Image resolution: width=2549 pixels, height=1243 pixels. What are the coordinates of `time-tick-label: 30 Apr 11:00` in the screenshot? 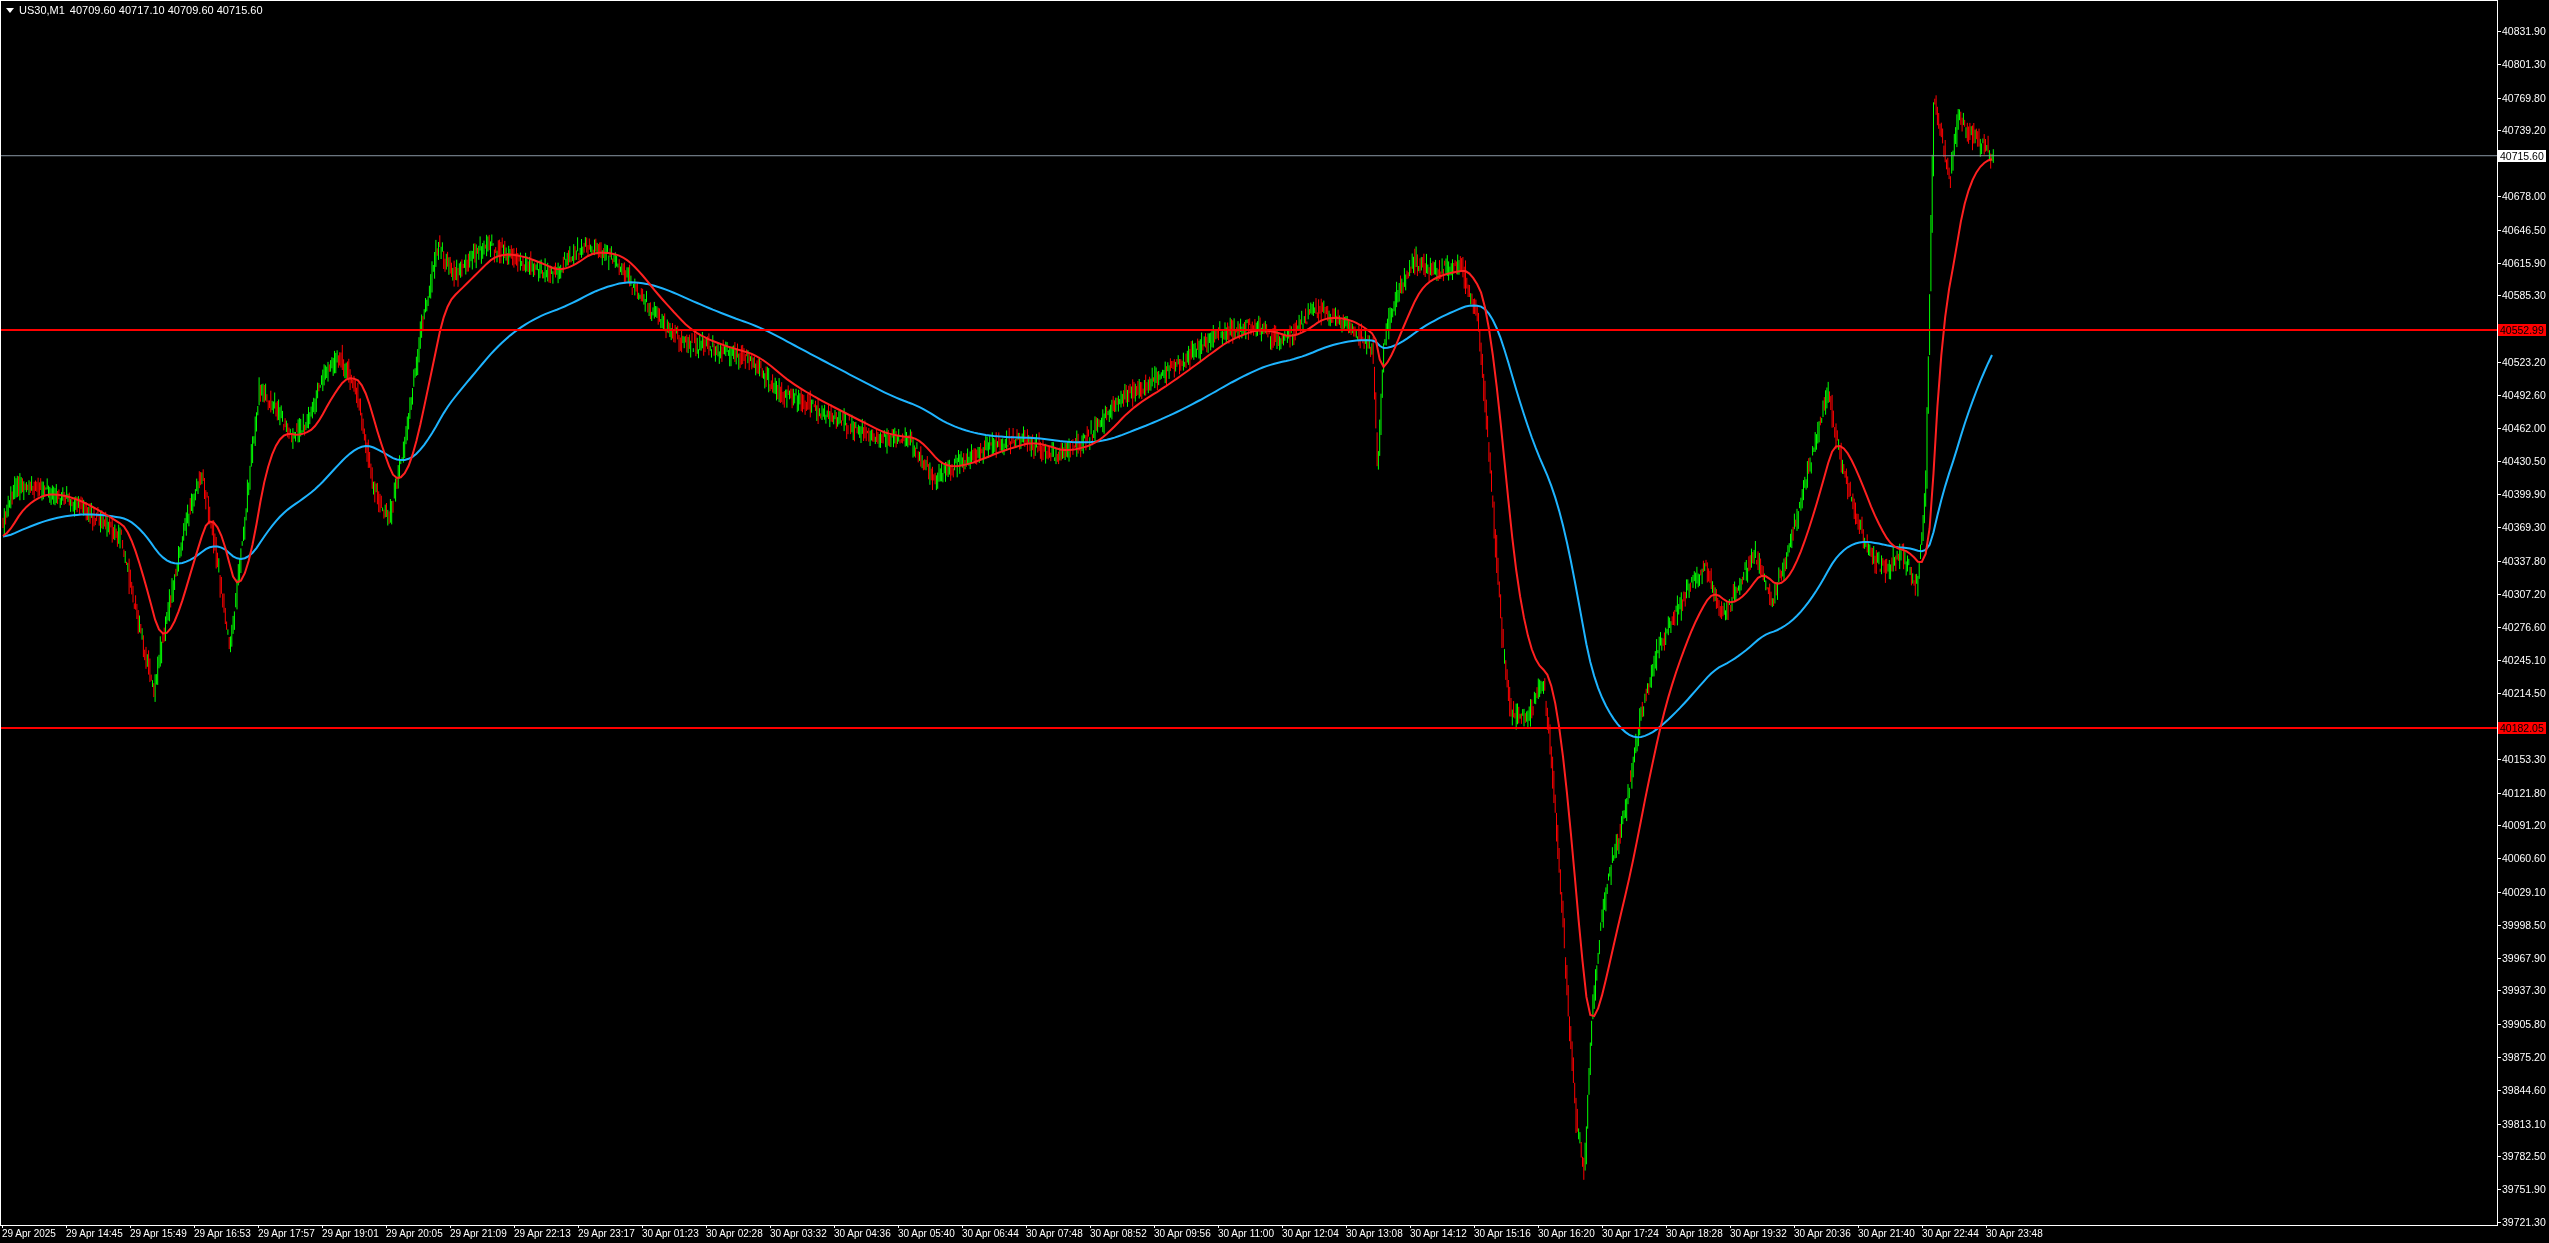 It's located at (1246, 1234).